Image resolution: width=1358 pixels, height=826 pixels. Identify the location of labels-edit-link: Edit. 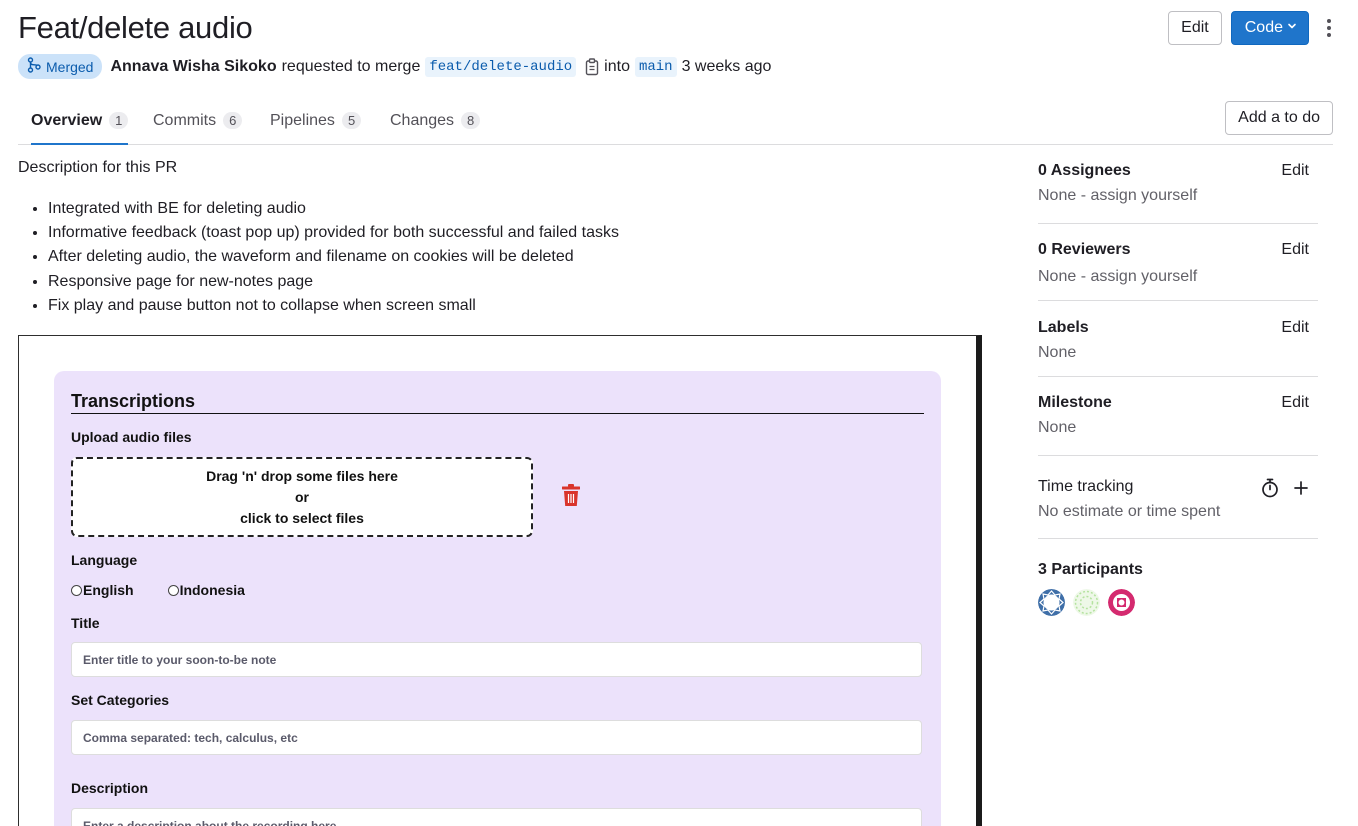
(1295, 328).